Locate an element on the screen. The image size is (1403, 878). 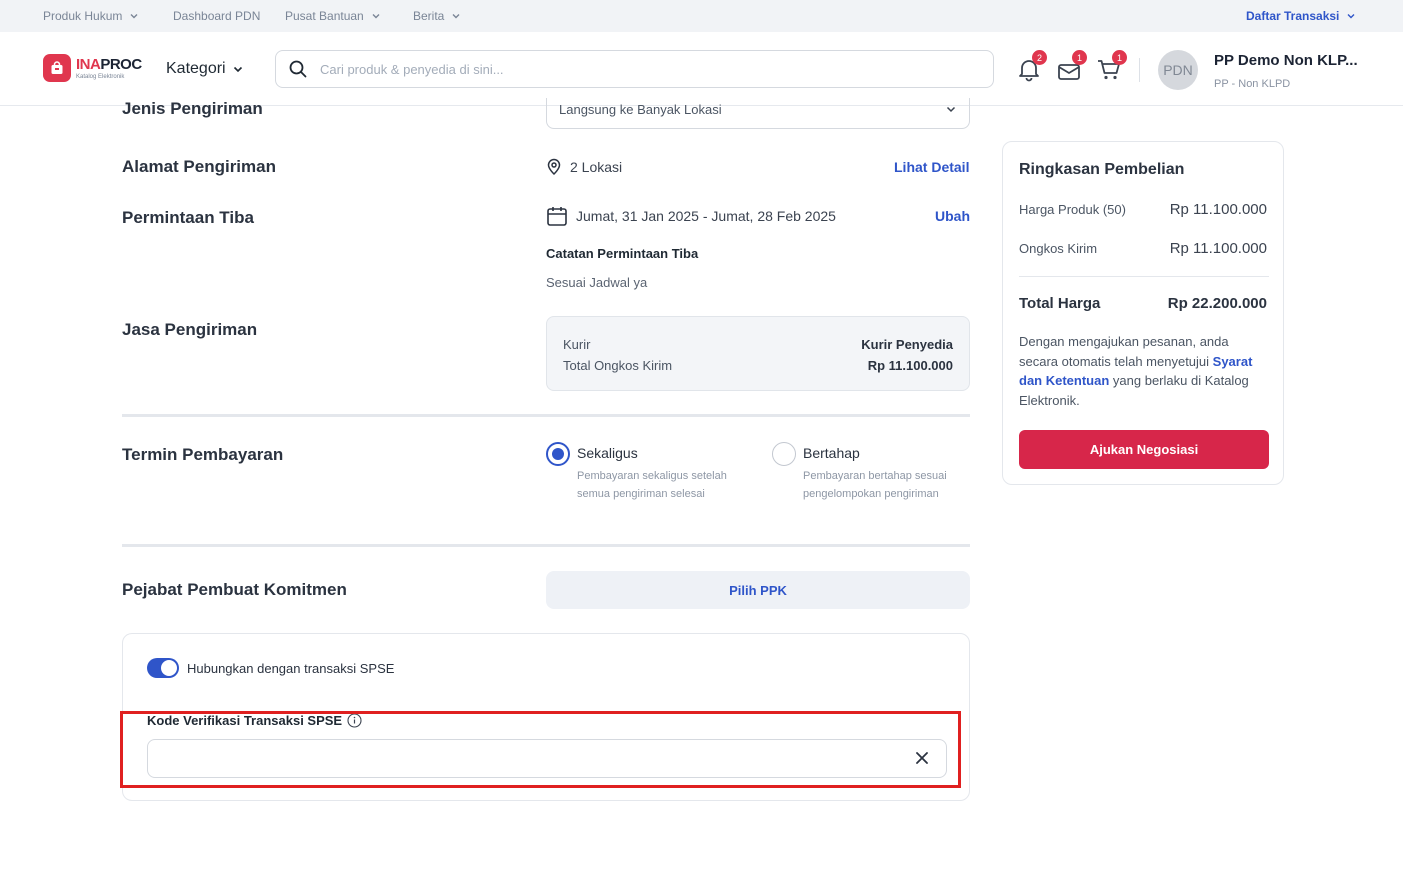
alamat-pengiriman-label: Alamat Pengiriman is located at coordinates (199, 166).